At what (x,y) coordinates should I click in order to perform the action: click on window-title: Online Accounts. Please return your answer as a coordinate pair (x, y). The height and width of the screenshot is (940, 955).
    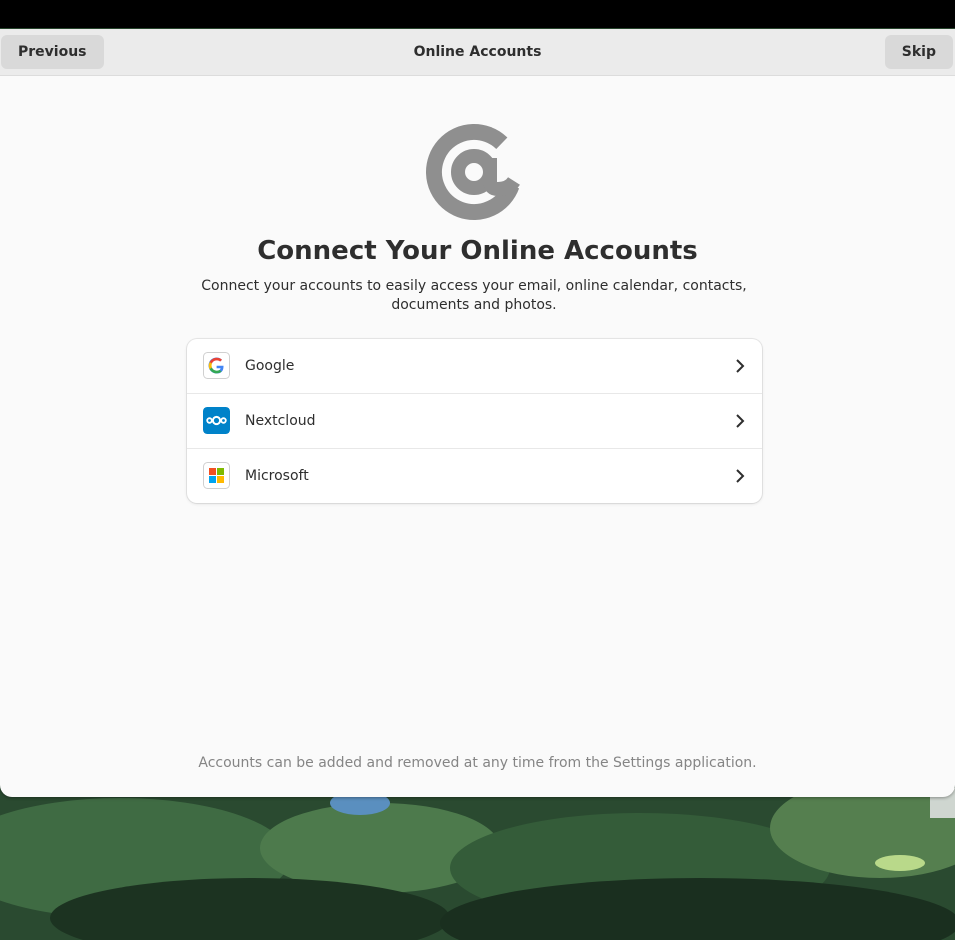
    Looking at the image, I should click on (477, 52).